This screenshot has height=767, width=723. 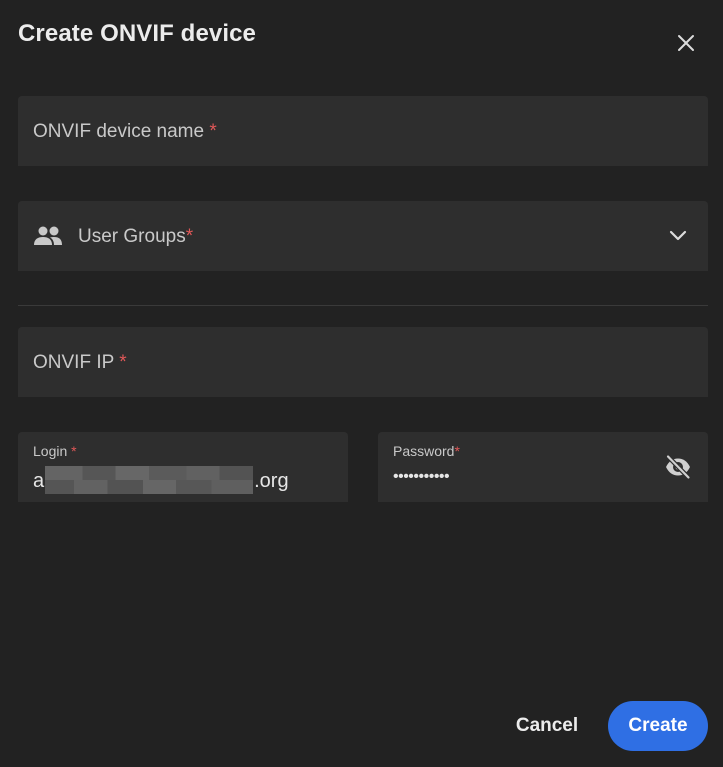 I want to click on onvif-ip-label: ONVIF IP *, so click(x=80, y=362).